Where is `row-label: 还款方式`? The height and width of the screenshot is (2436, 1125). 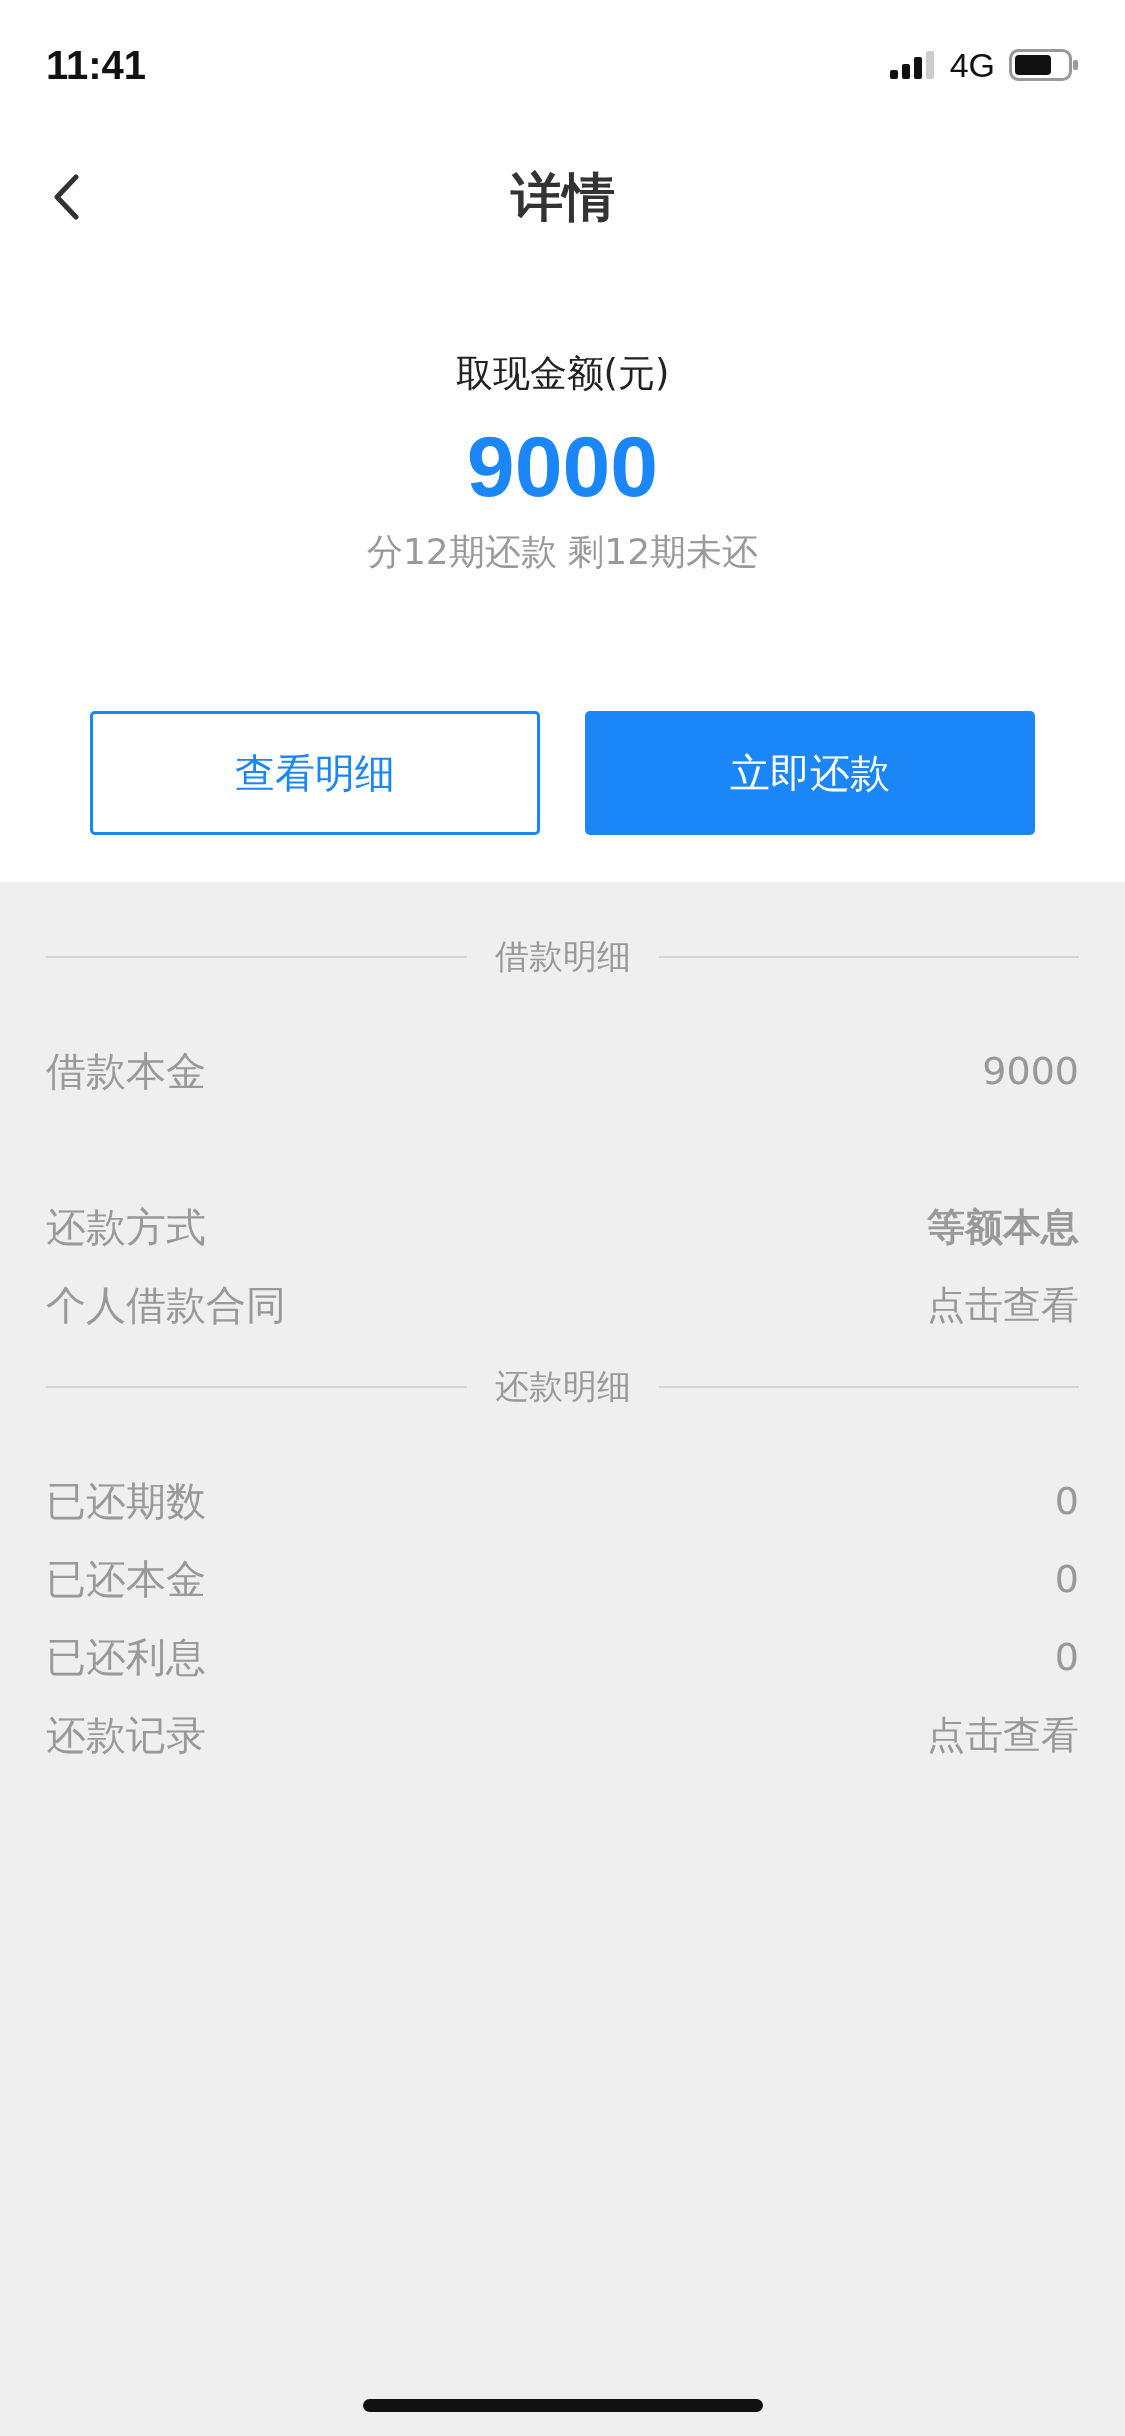 row-label: 还款方式 is located at coordinates (126, 1227).